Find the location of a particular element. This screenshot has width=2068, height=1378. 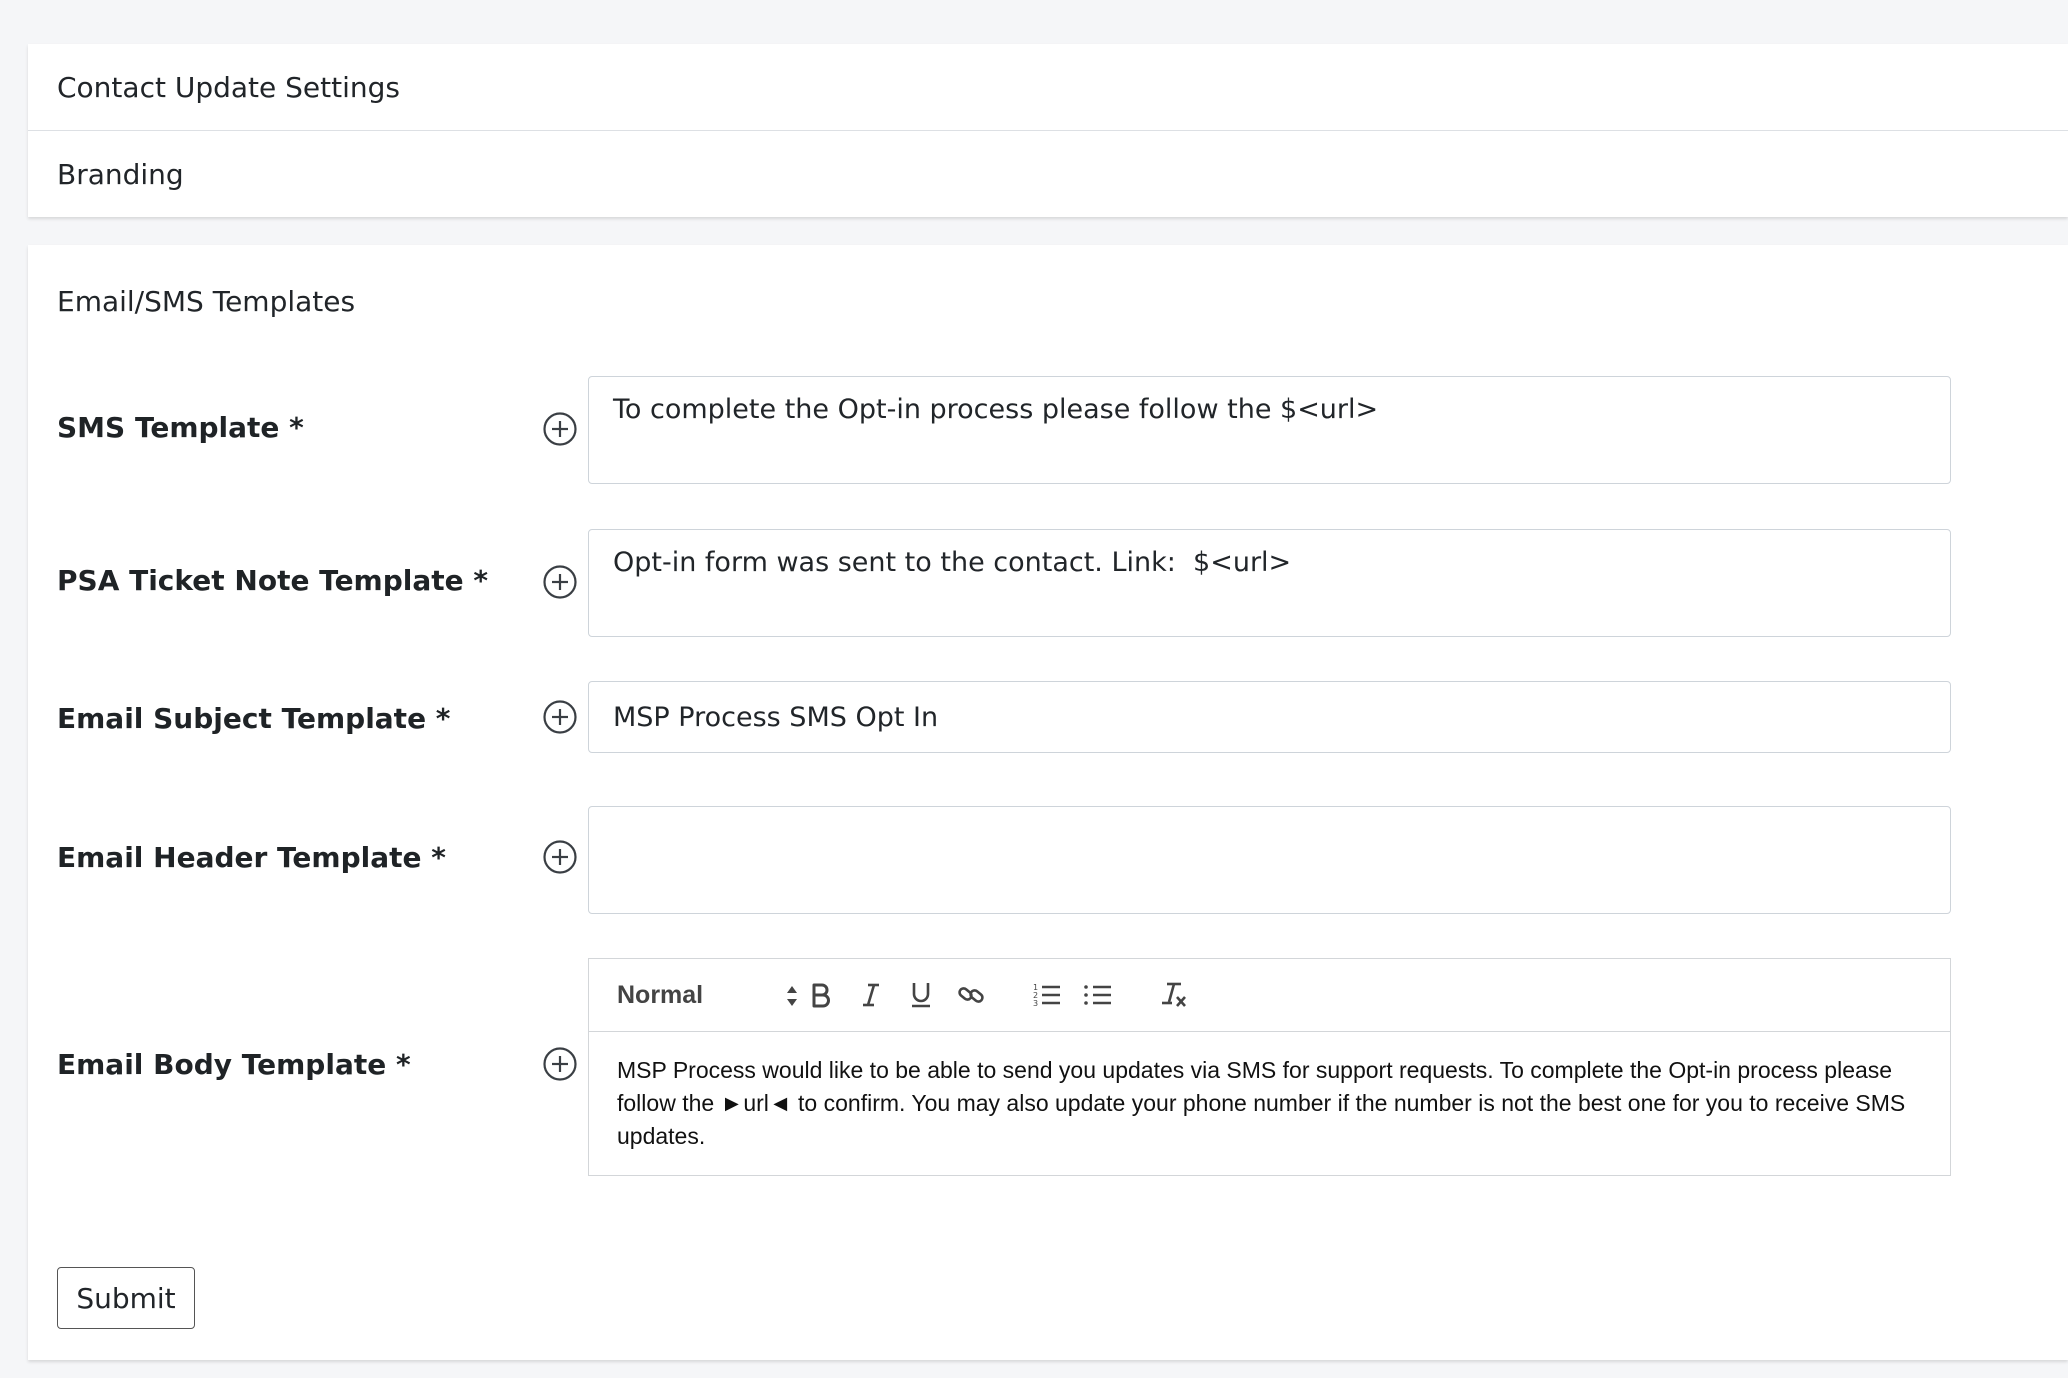

bold-icon is located at coordinates (821, 995).